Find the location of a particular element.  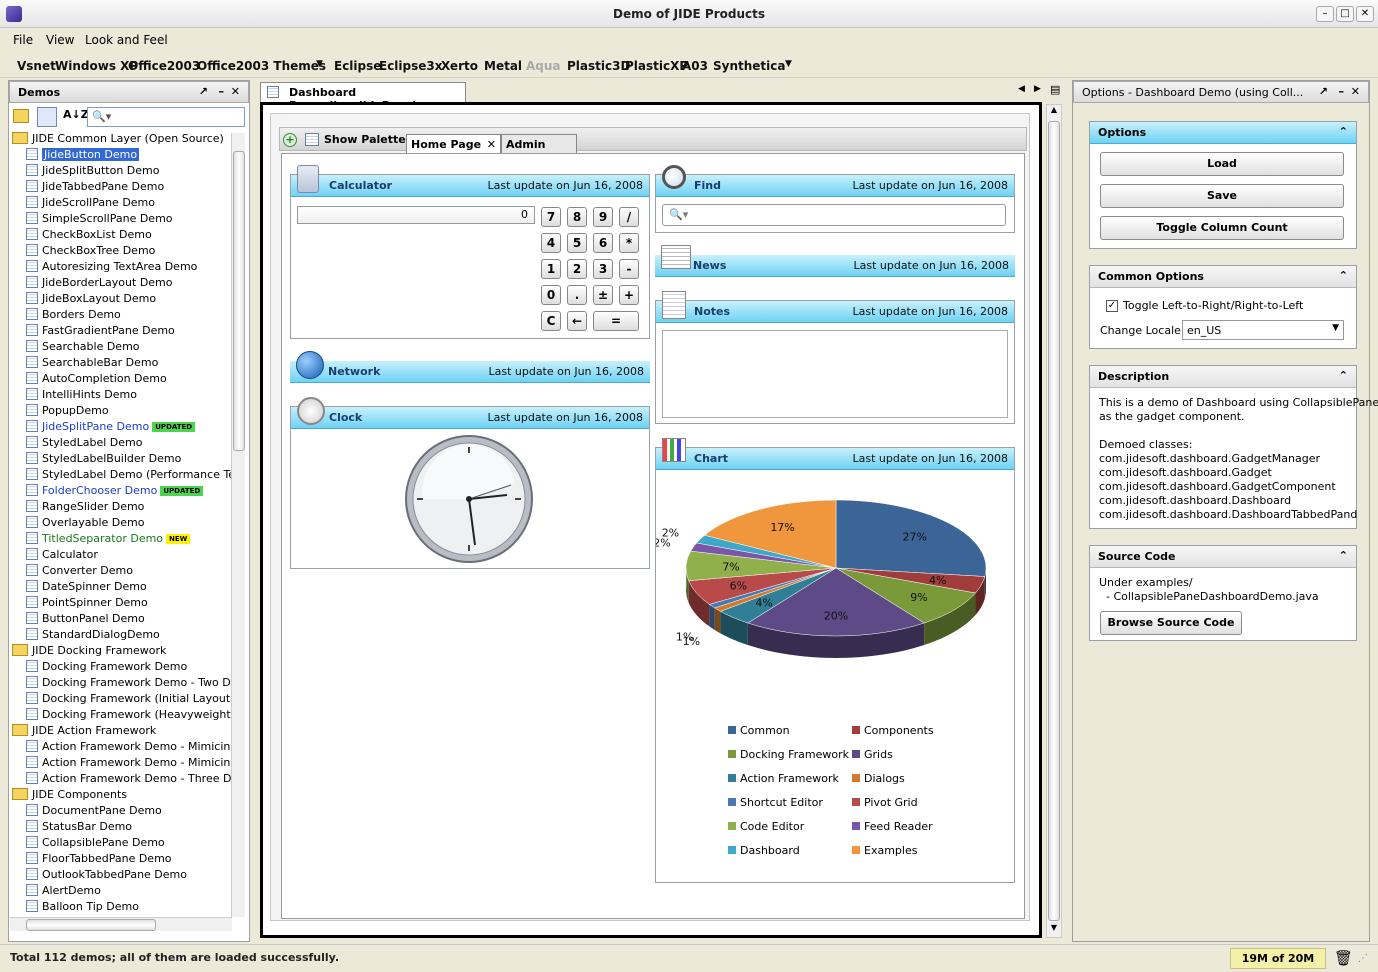

tree-item: ButtonPanel Demo is located at coordinates (85, 619).